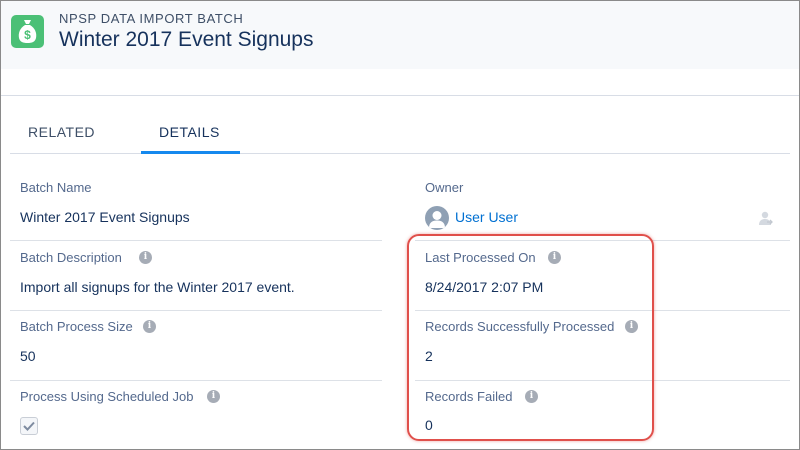 Image resolution: width=800 pixels, height=450 pixels. I want to click on owner-link: User User, so click(486, 217).